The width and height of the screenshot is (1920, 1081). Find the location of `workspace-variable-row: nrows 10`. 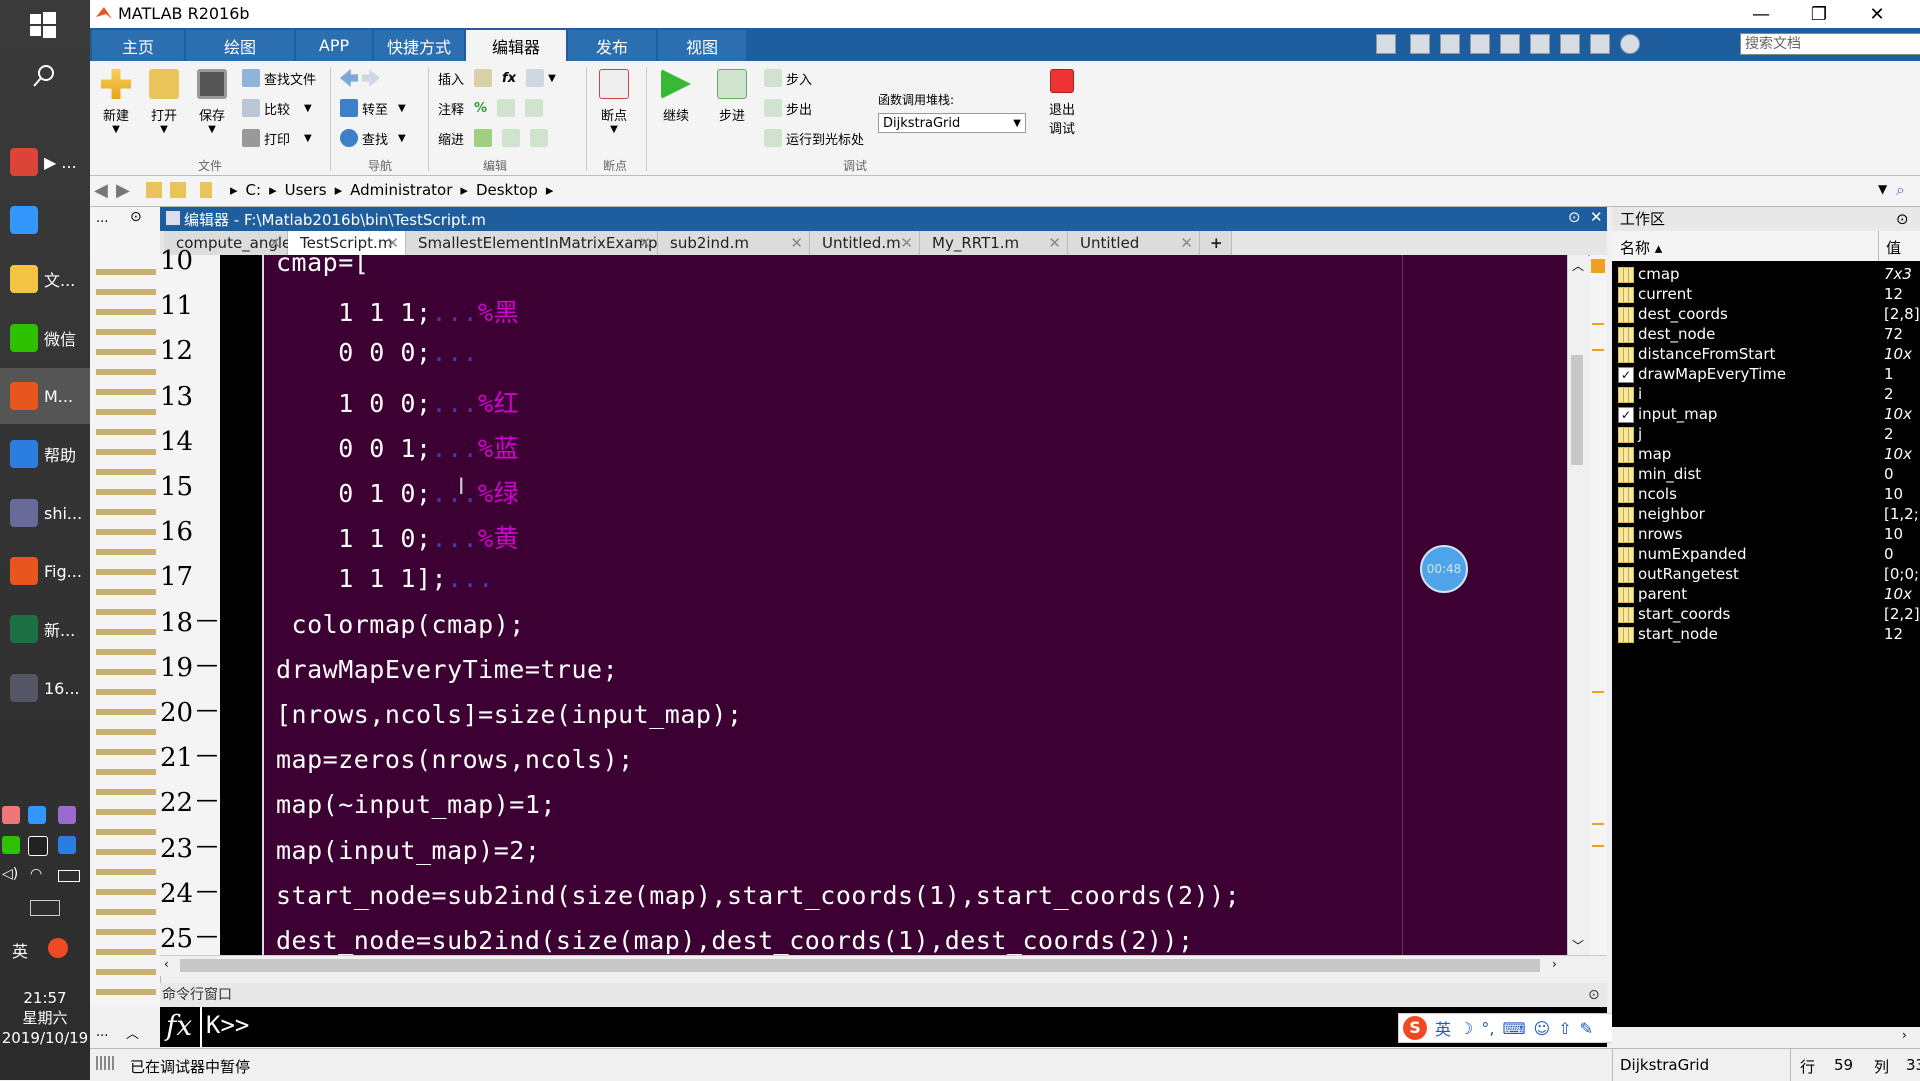

workspace-variable-row: nrows 10 is located at coordinates (1766, 535).